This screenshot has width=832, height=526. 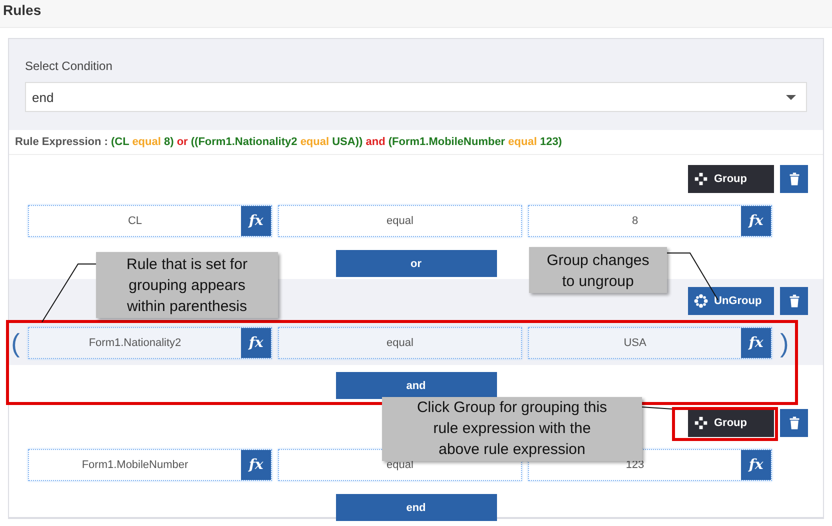 What do you see at coordinates (150, 343) in the screenshot?
I see `field-input: Form1.Nationality2 fx` at bounding box center [150, 343].